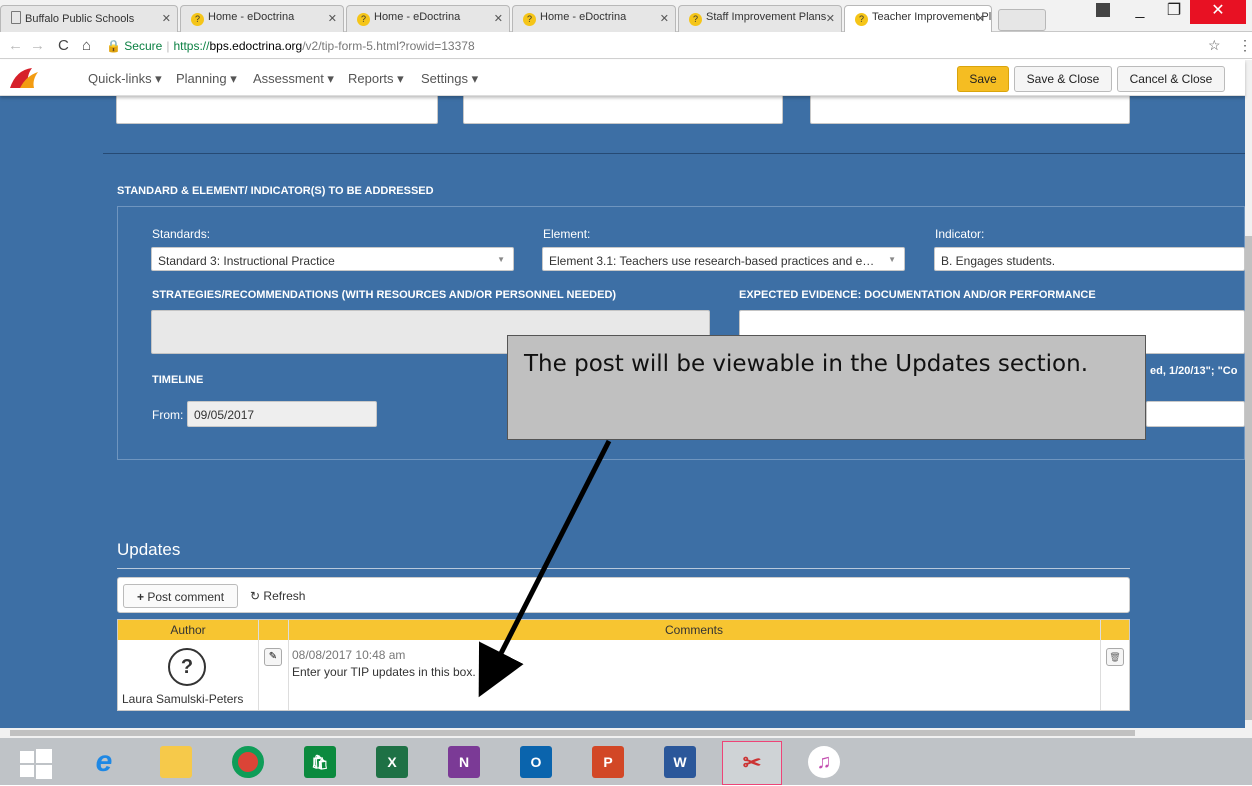  What do you see at coordinates (960, 234) in the screenshot?
I see `indicator-label: Indicator:` at bounding box center [960, 234].